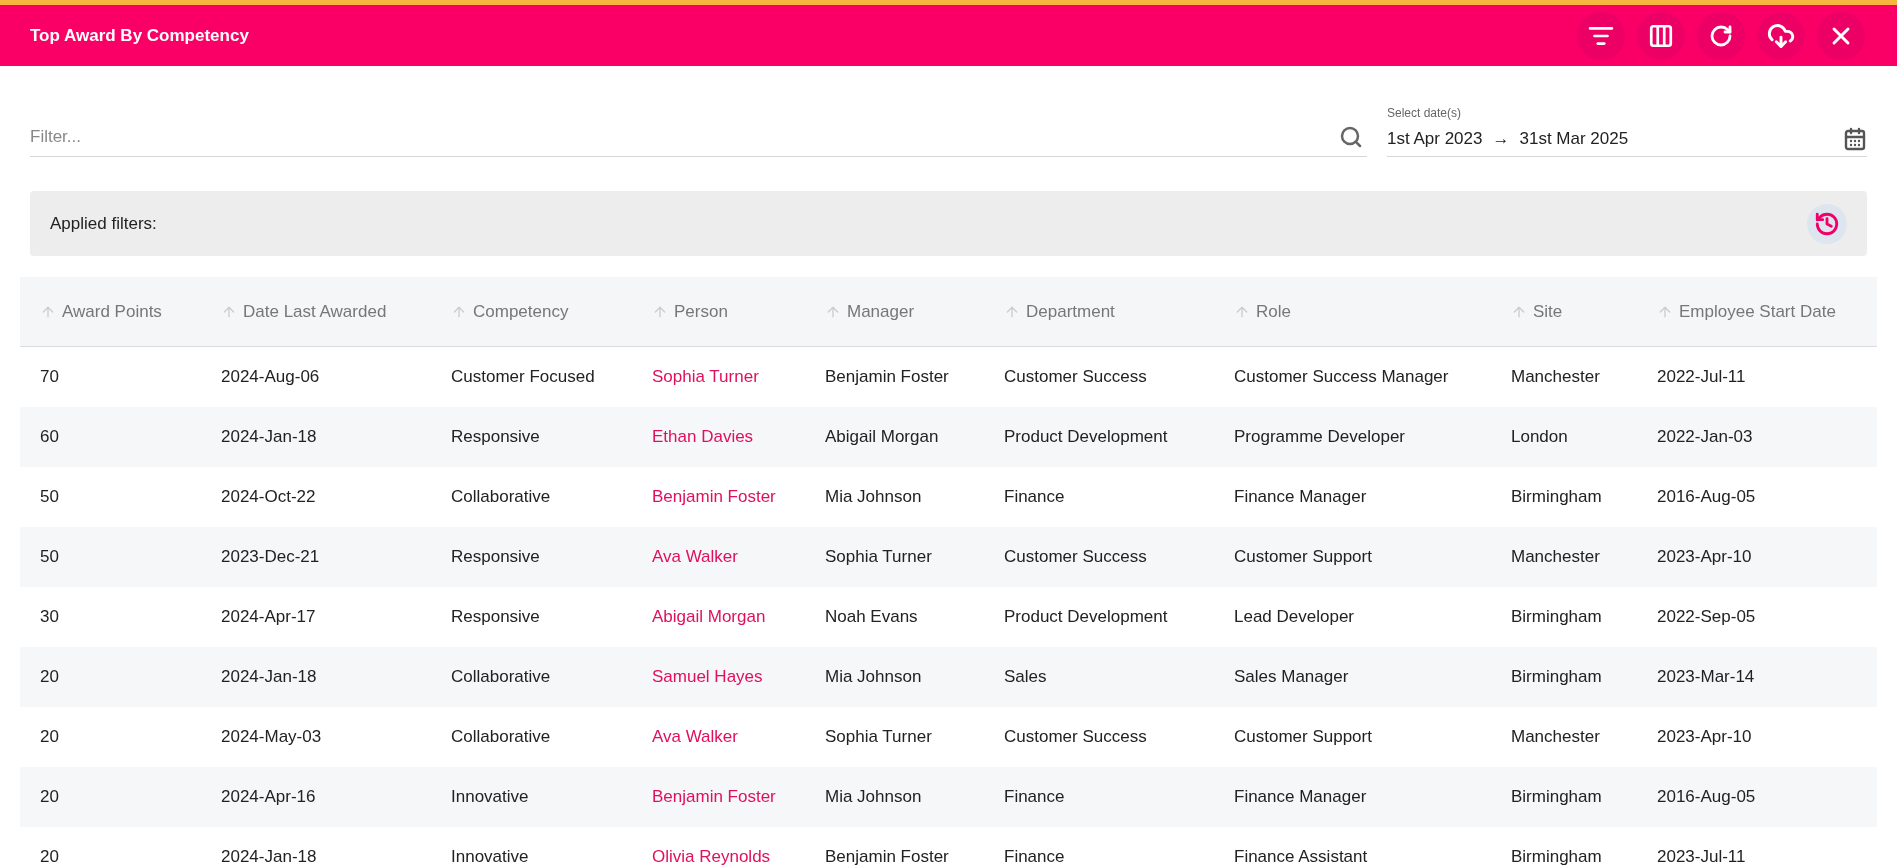  What do you see at coordinates (1291, 677) in the screenshot?
I see `table-cell-text: Sales Manager` at bounding box center [1291, 677].